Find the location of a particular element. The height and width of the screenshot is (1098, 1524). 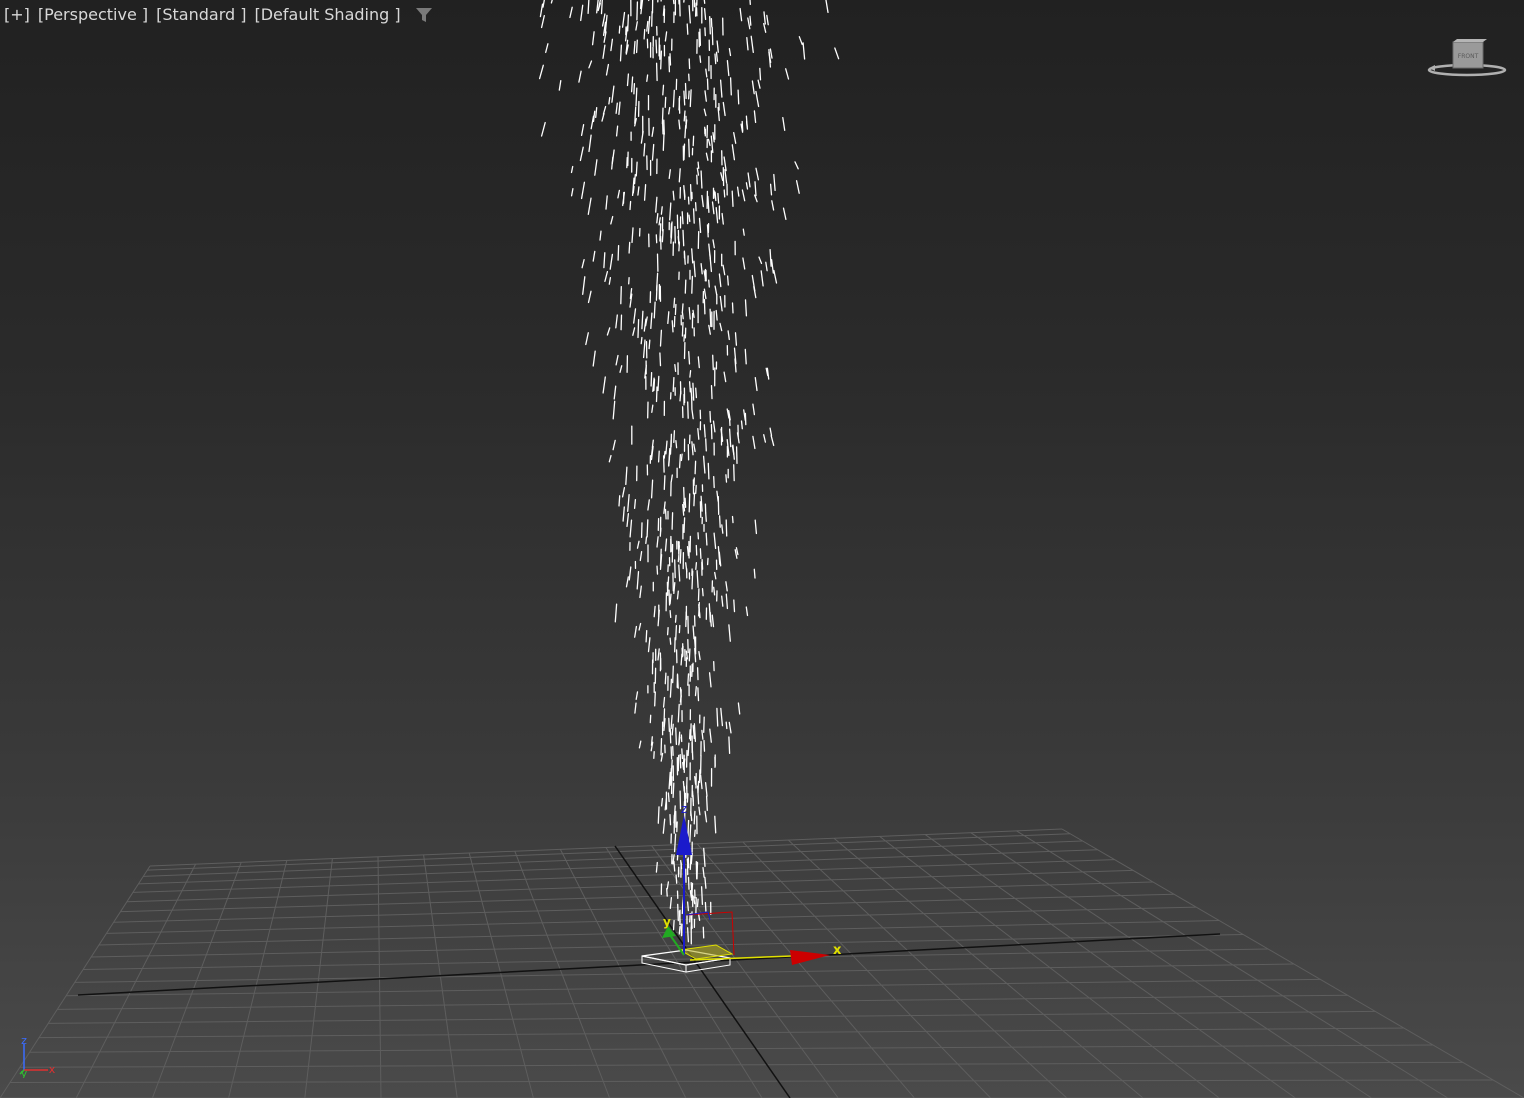

viewport-view-menu: [Perspective ] is located at coordinates (93, 14).